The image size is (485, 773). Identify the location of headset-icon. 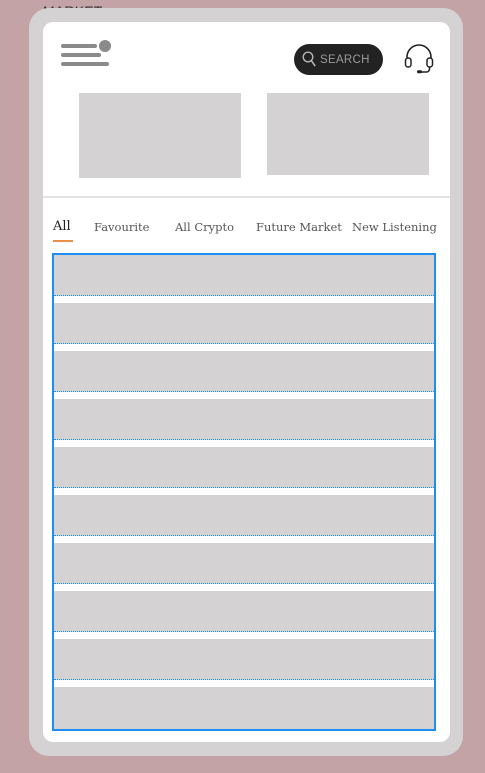
(419, 59).